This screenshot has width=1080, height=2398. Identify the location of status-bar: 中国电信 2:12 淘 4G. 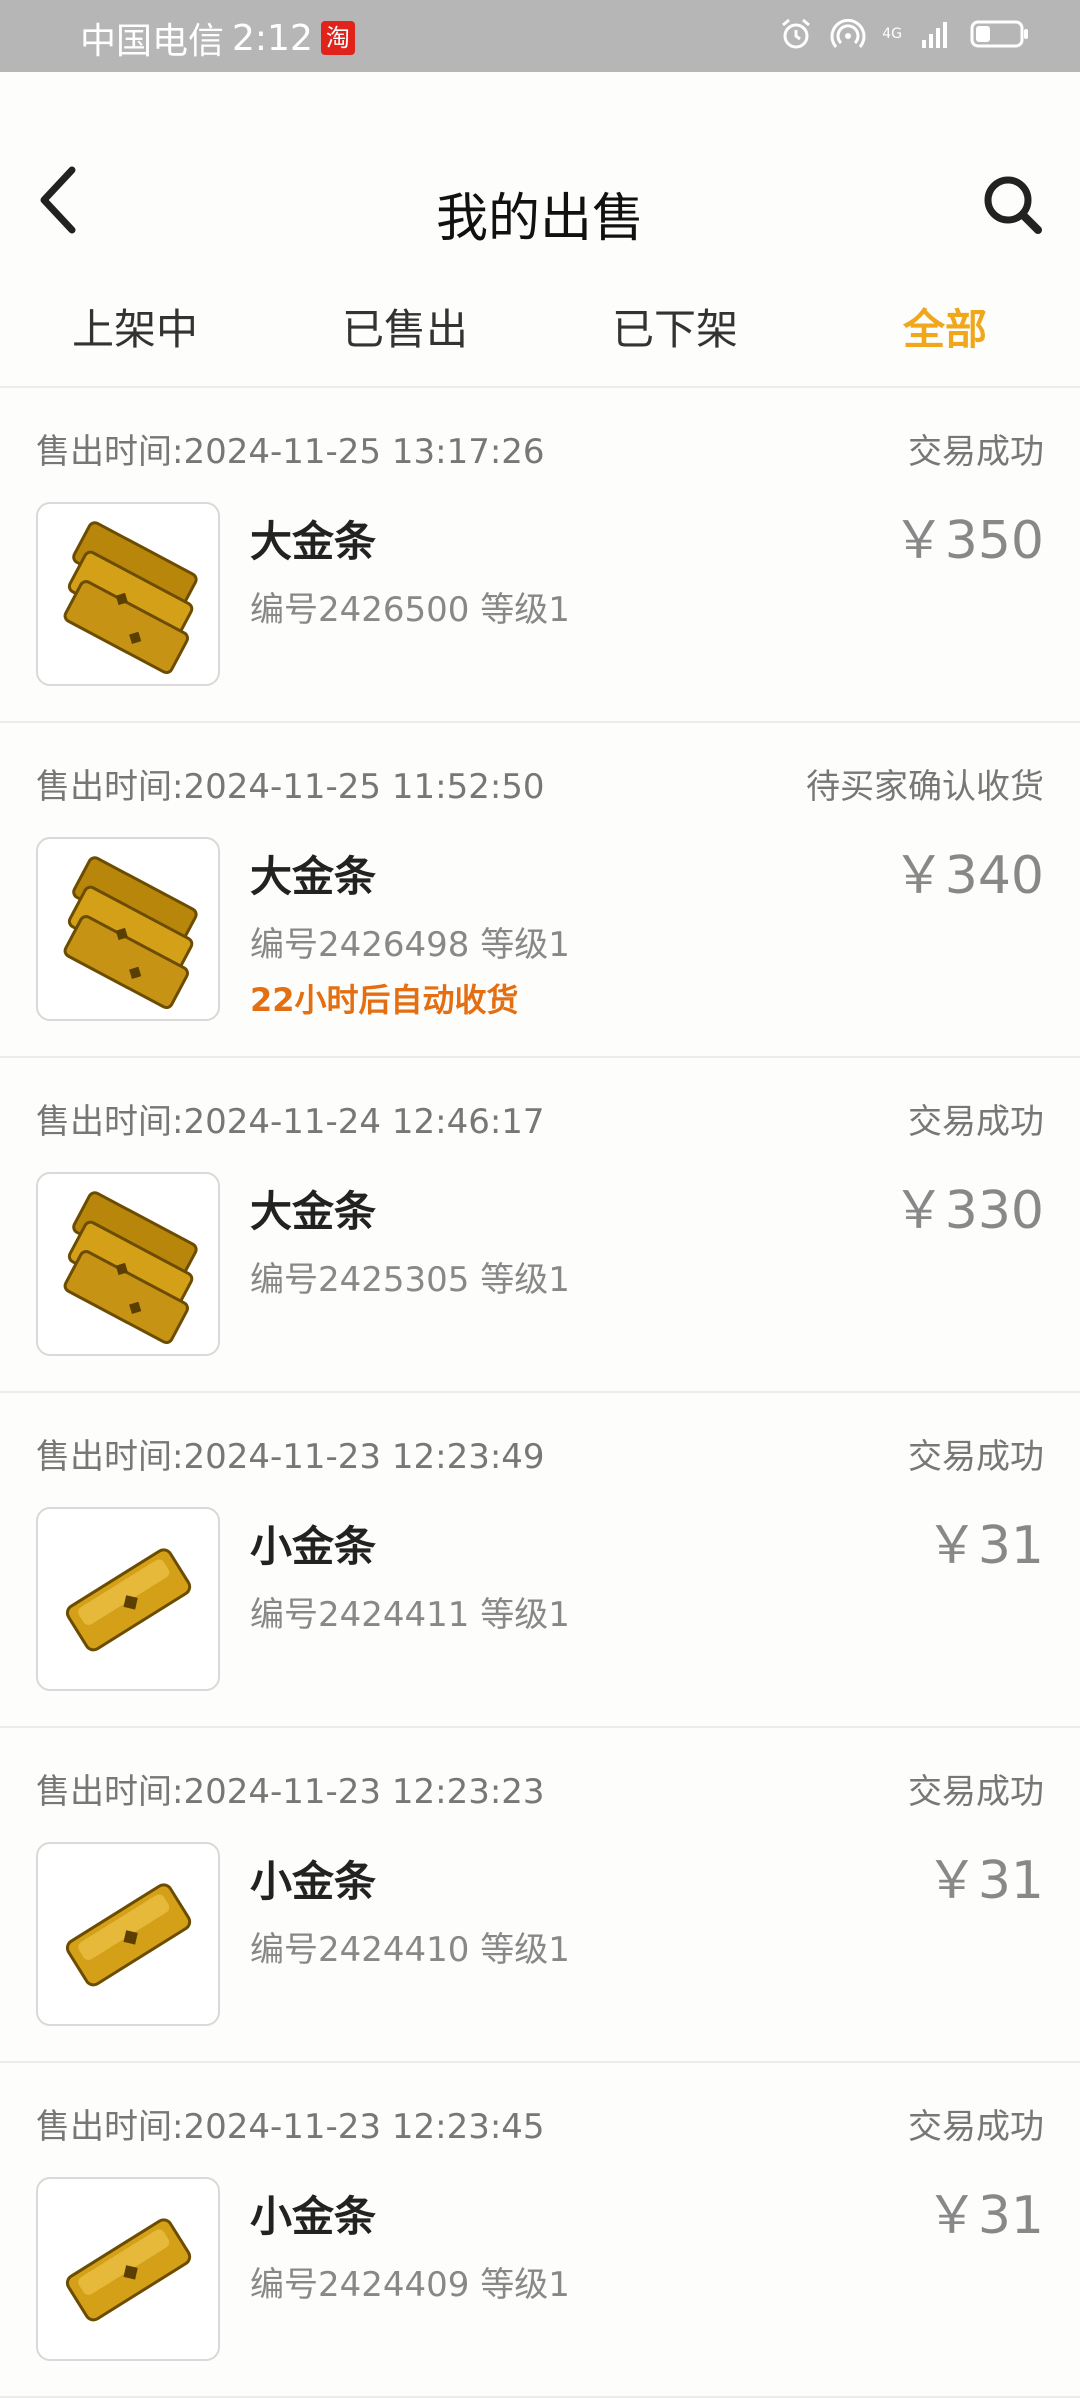
(540, 36).